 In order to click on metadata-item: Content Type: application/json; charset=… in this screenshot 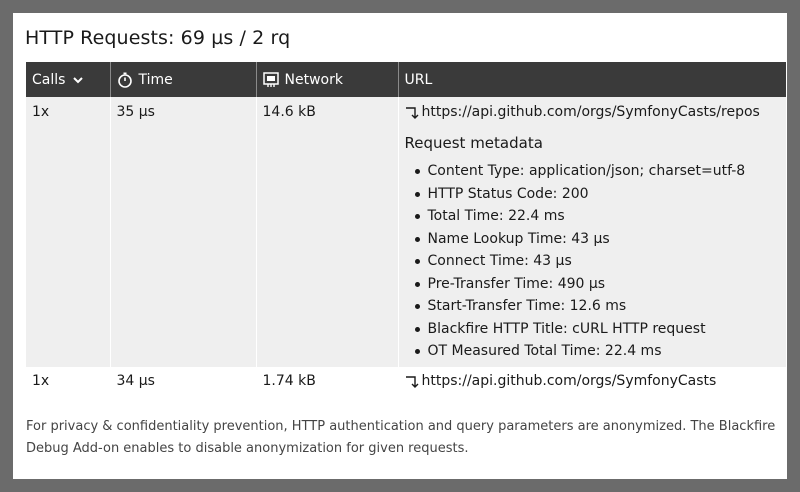, I will do `click(600, 171)`.